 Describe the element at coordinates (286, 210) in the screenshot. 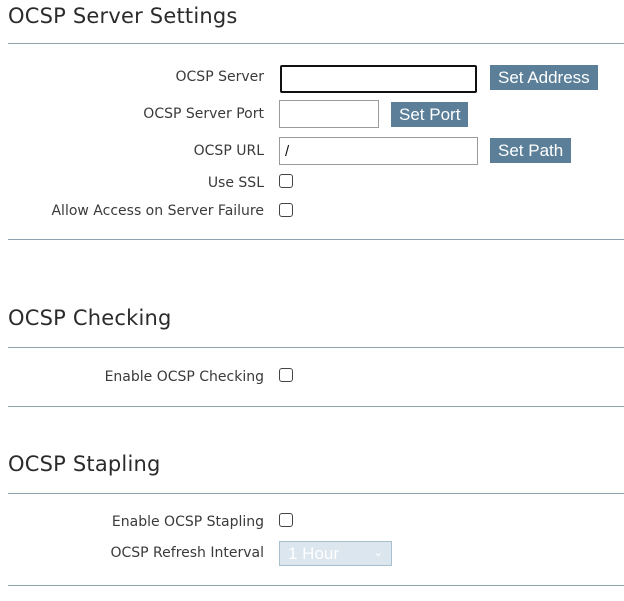

I see `allow-access-checkbox` at that location.